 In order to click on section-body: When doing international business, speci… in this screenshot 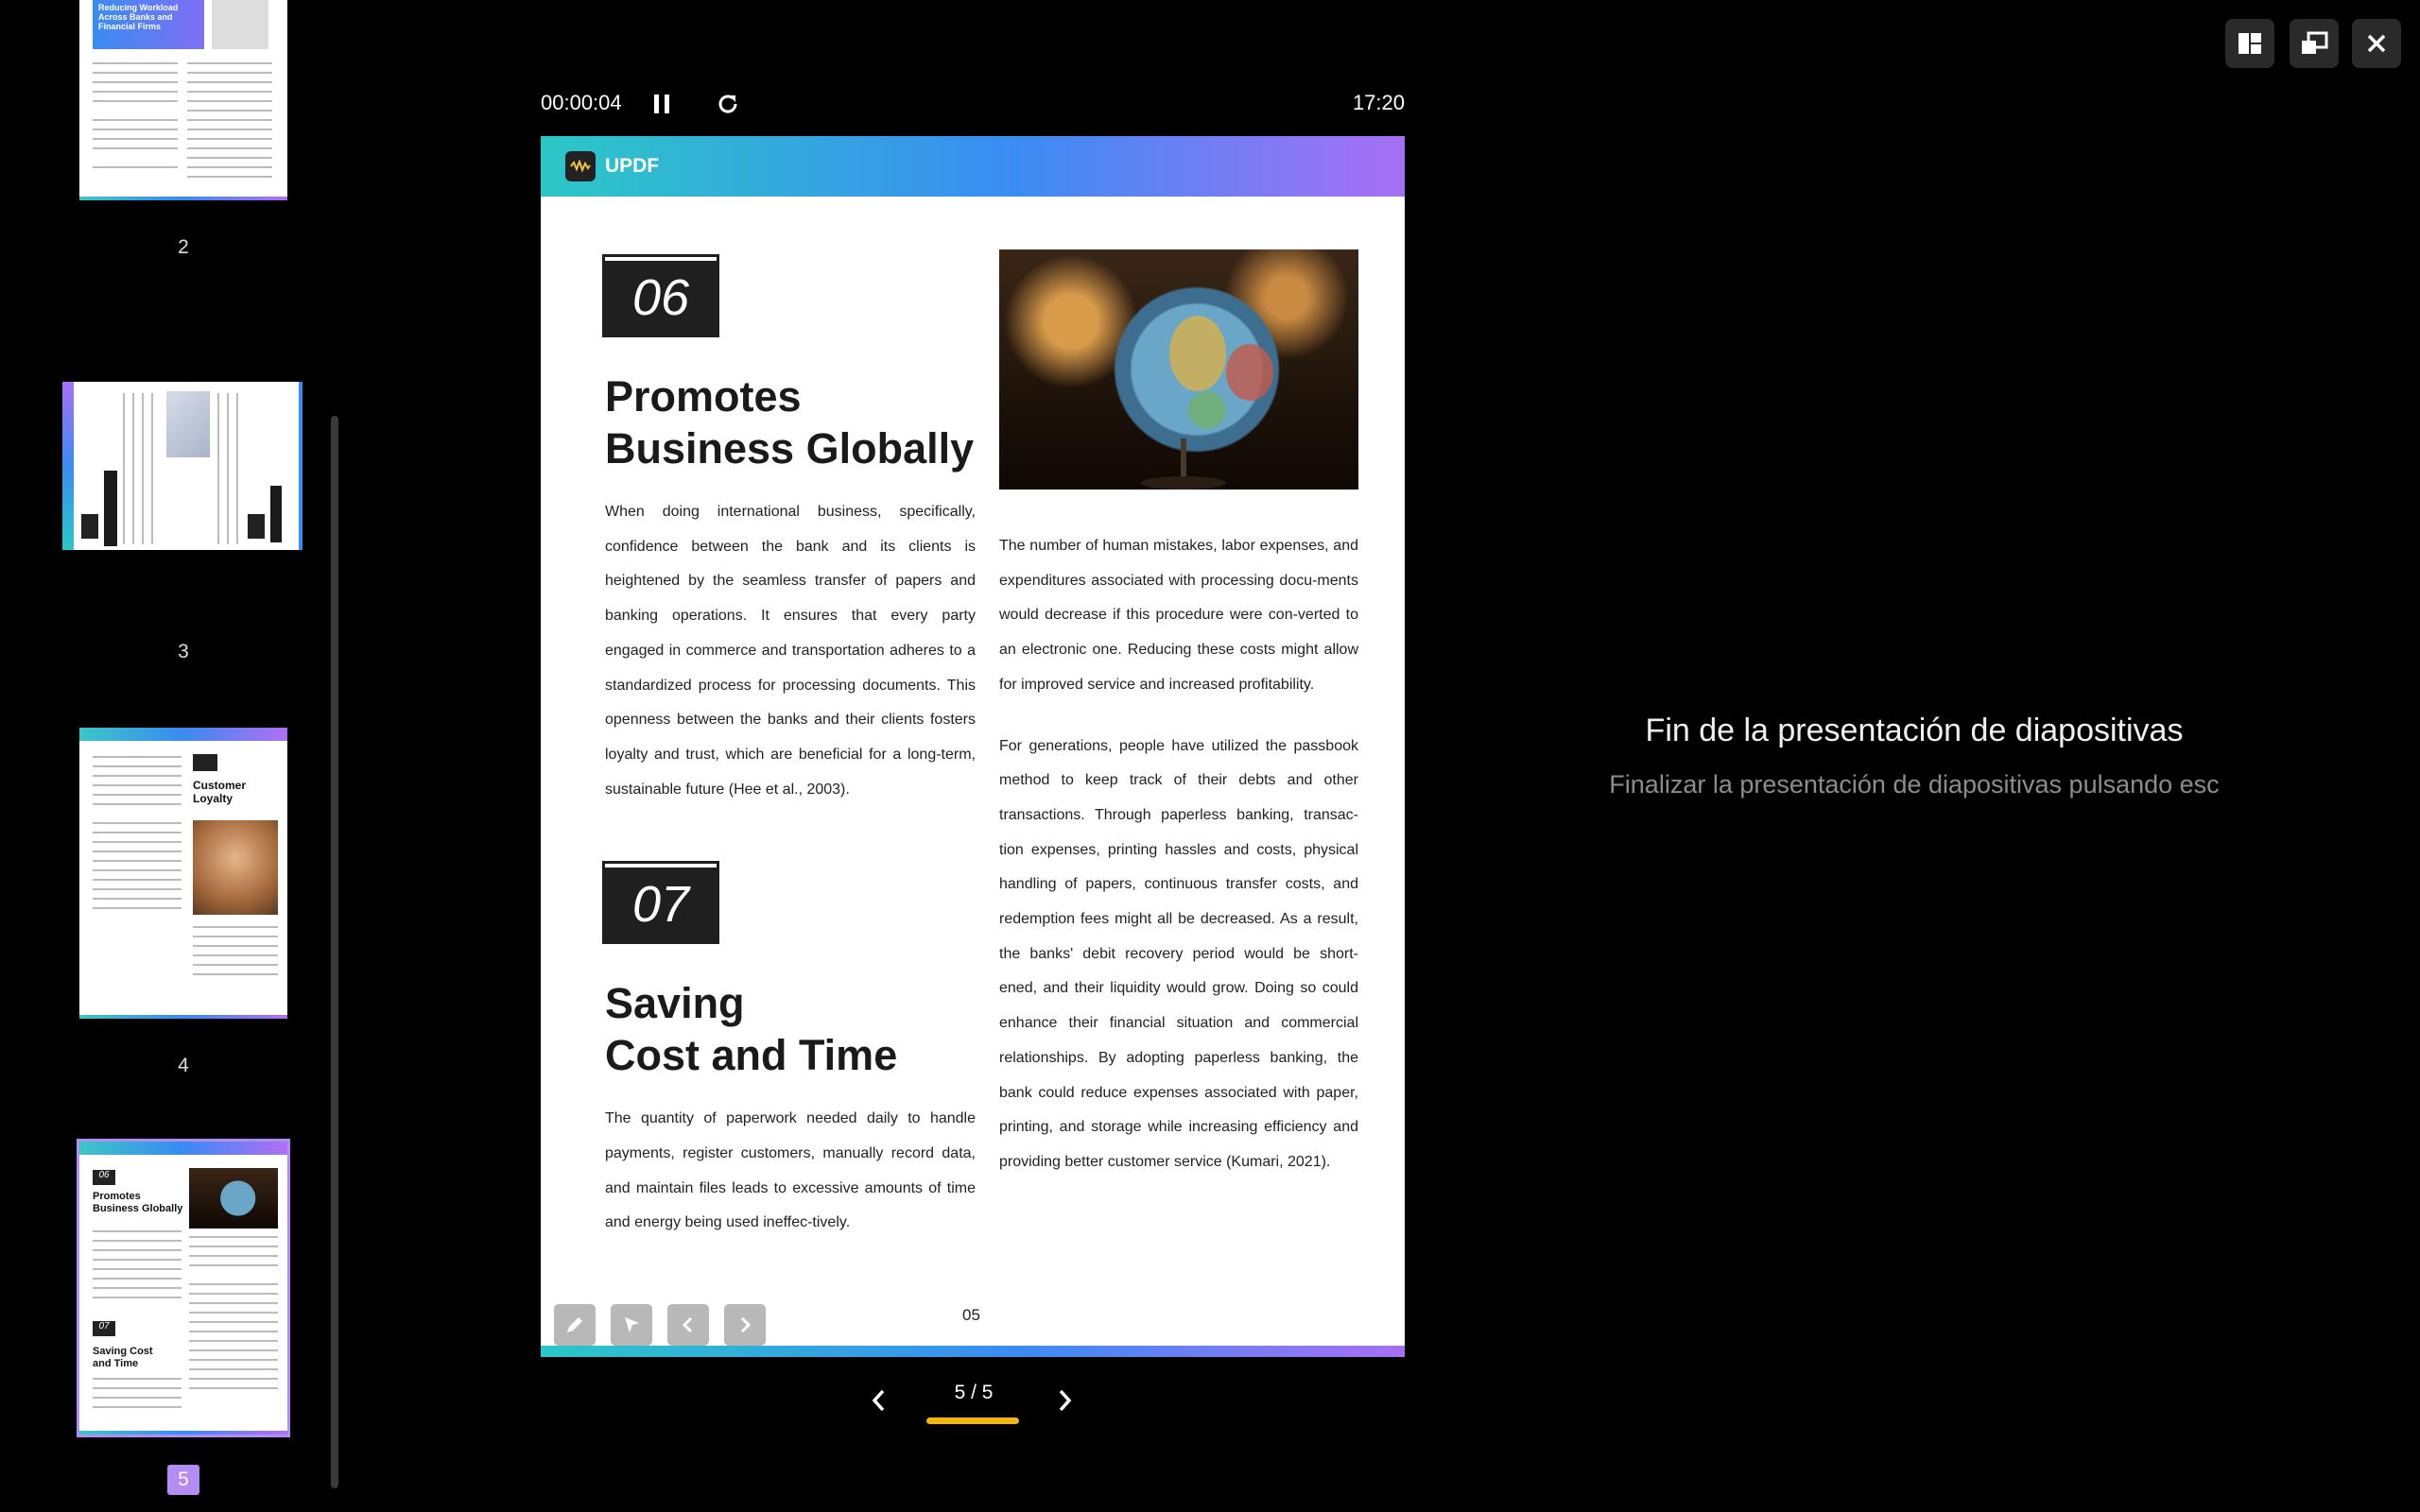, I will do `click(790, 651)`.